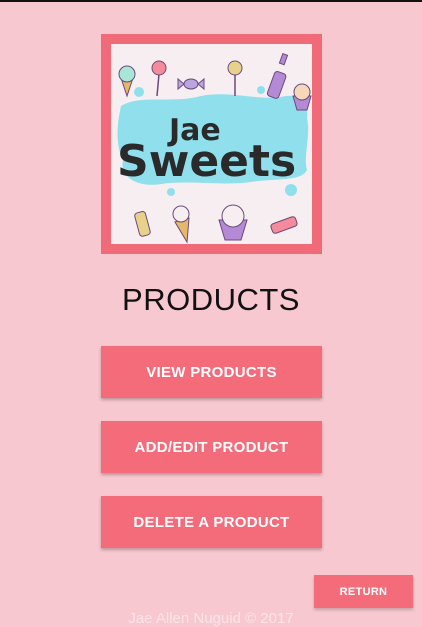 Image resolution: width=422 pixels, height=627 pixels. I want to click on footer-credit: Jae Allen Nuguid © 2017, so click(211, 618).